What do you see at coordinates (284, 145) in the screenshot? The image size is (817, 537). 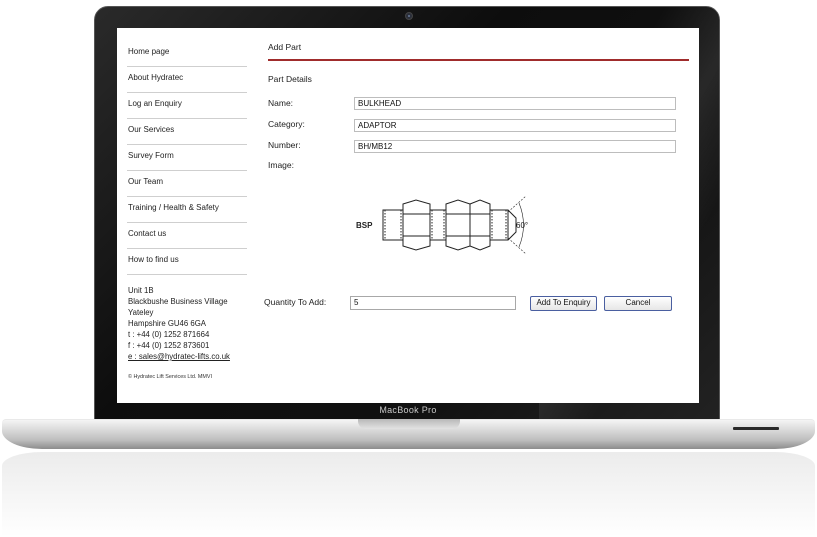 I see `number-label: Number:` at bounding box center [284, 145].